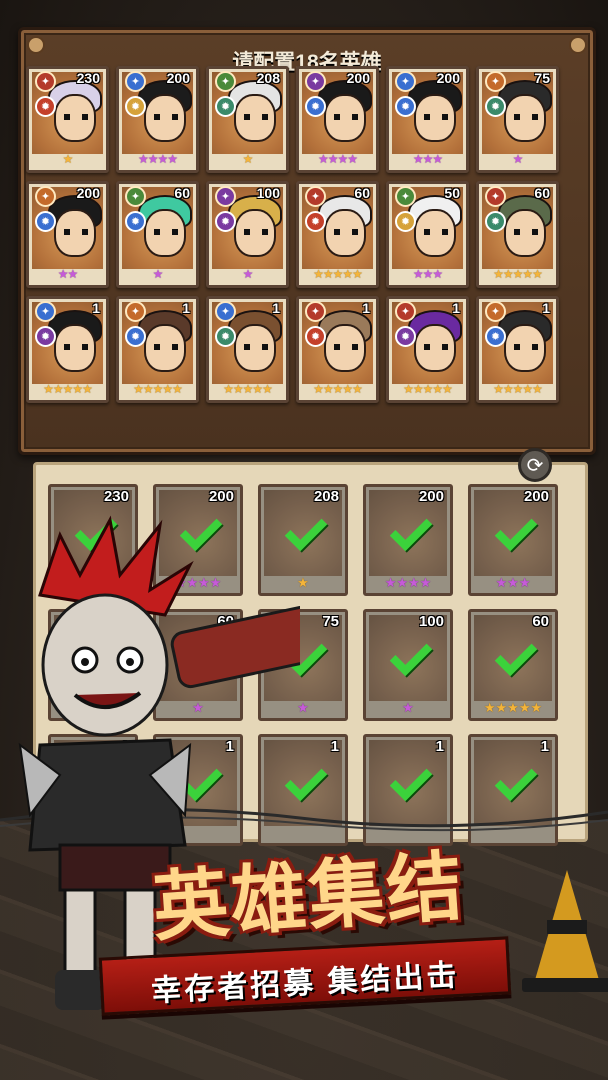 The image size is (608, 1080). I want to click on roster-hero-card: 200 ★★★★, so click(408, 540).